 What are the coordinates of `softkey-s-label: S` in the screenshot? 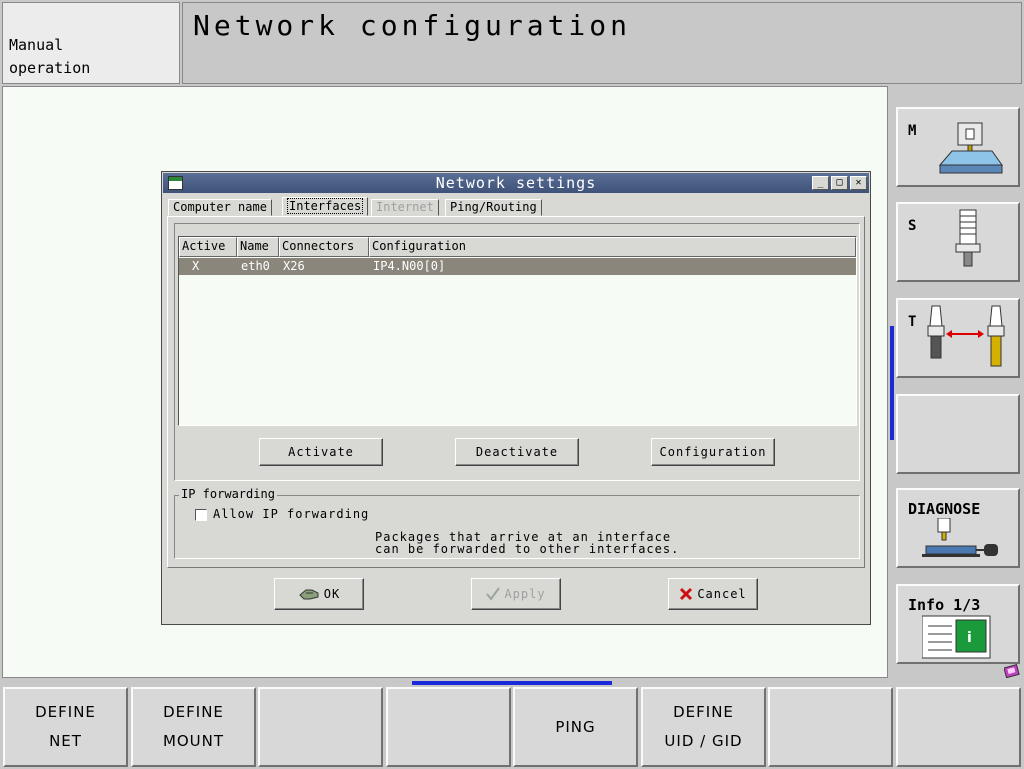 It's located at (912, 226).